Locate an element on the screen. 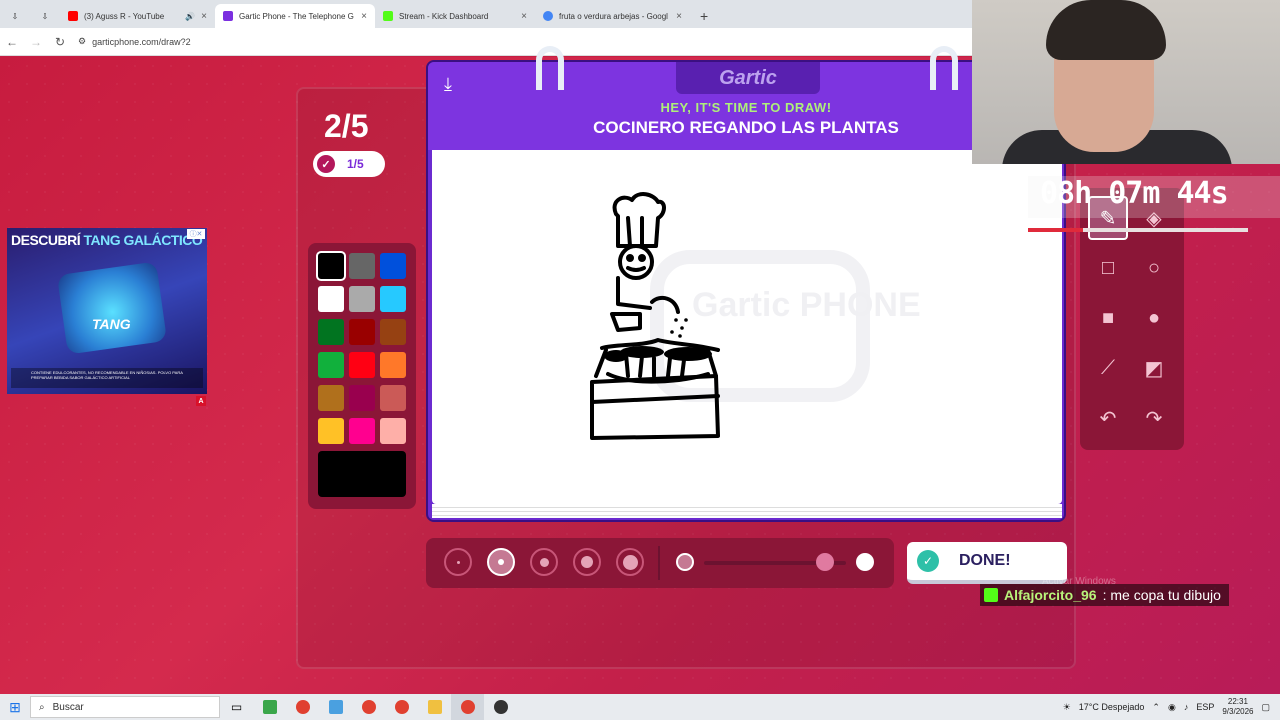  tab-title: fruta o verdura arbejas - Googl is located at coordinates (613, 16).